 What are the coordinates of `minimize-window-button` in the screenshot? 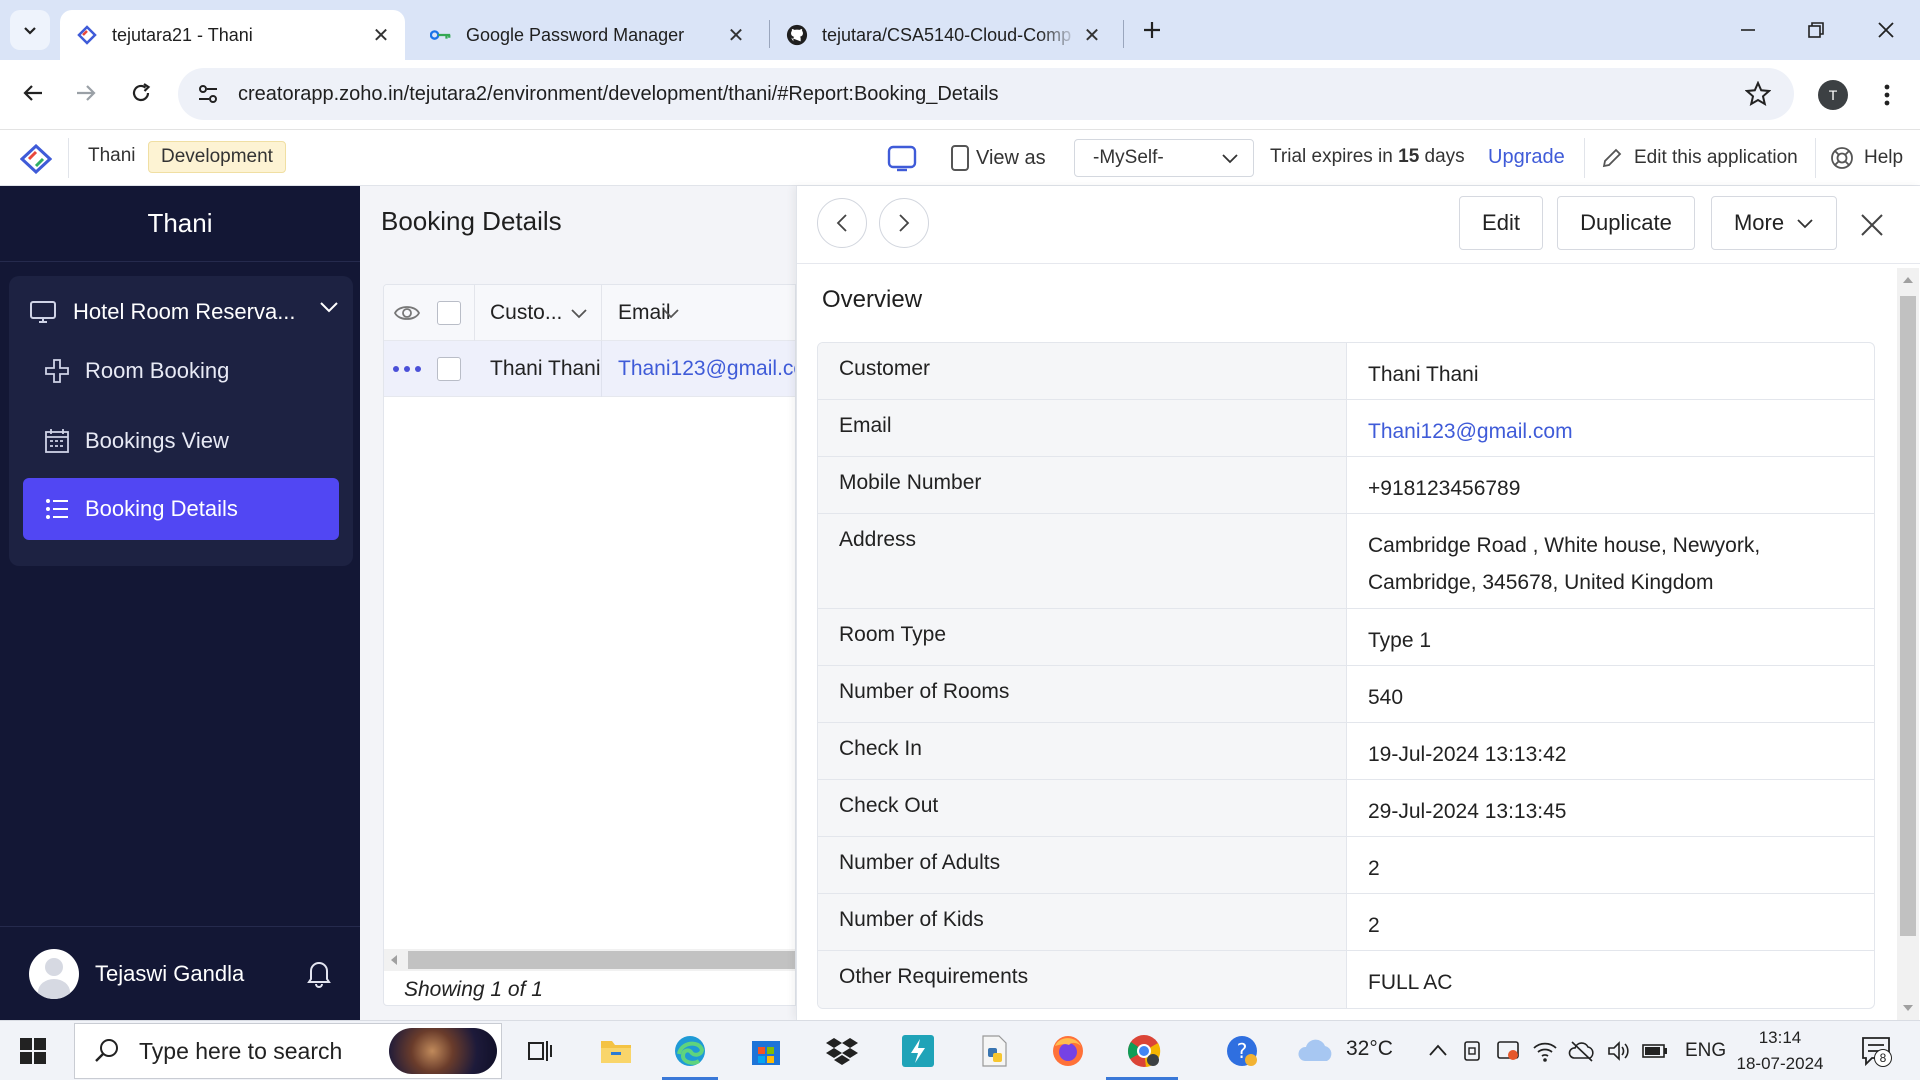 It's located at (1748, 30).